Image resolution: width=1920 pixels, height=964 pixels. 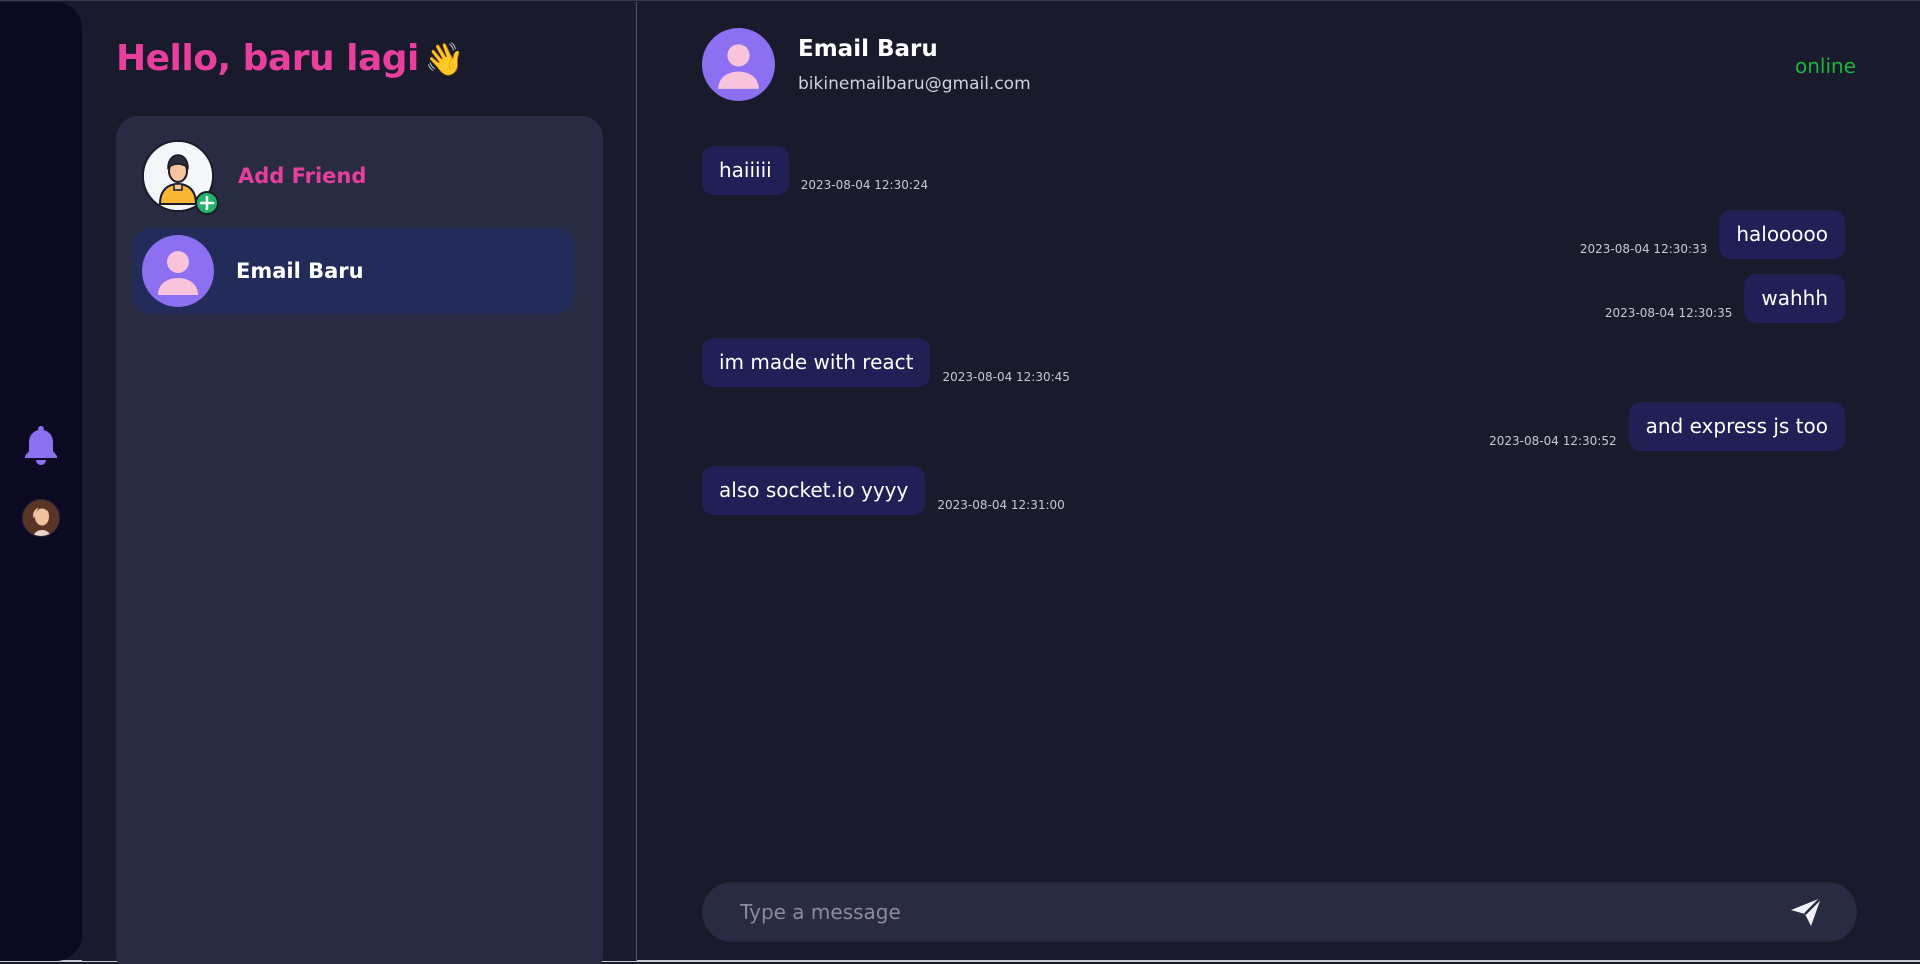 What do you see at coordinates (816, 362) in the screenshot?
I see `message-bubble: im made with react` at bounding box center [816, 362].